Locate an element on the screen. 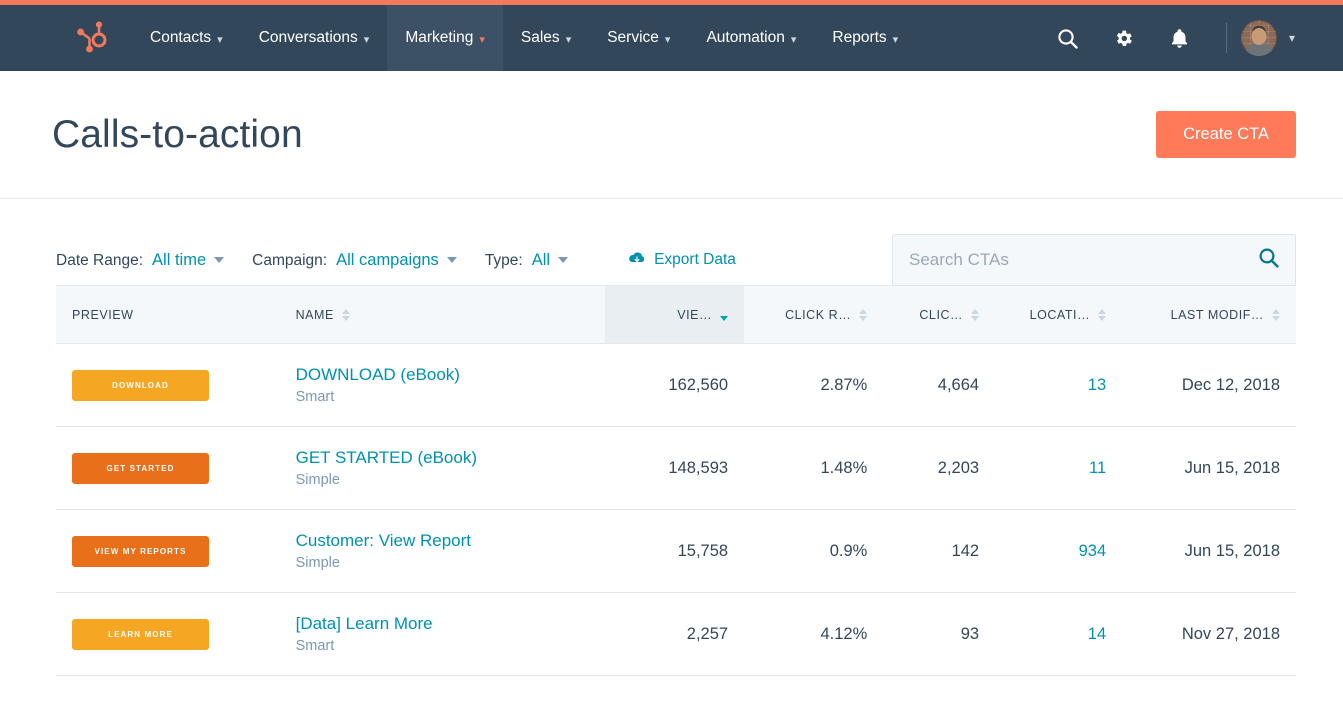 This screenshot has height=712, width=1343. nav-label: Conversations is located at coordinates (308, 37).